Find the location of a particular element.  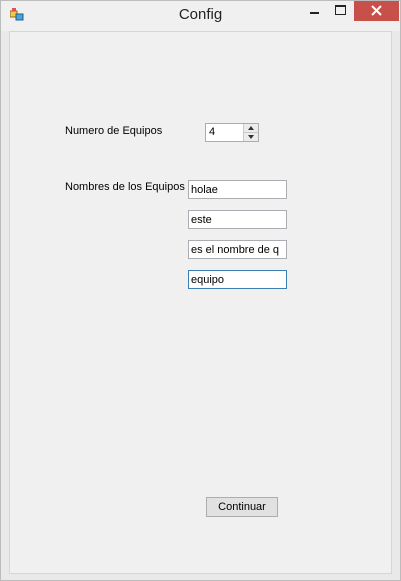

stepper-down-icon is located at coordinates (251, 137).